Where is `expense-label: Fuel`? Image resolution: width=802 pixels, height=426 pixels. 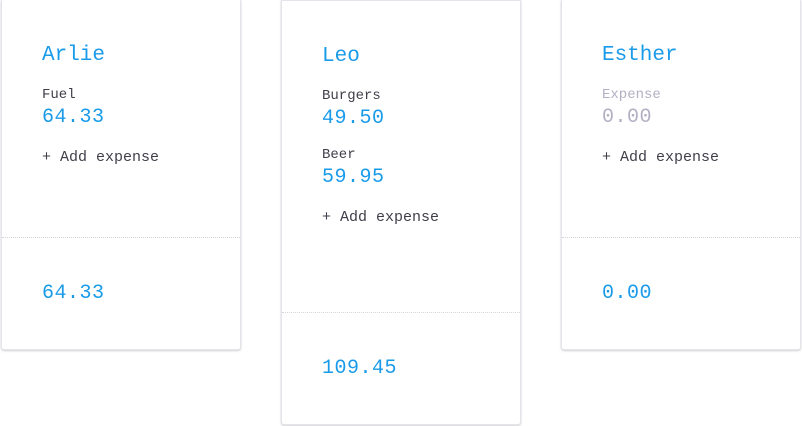
expense-label: Fuel is located at coordinates (141, 95).